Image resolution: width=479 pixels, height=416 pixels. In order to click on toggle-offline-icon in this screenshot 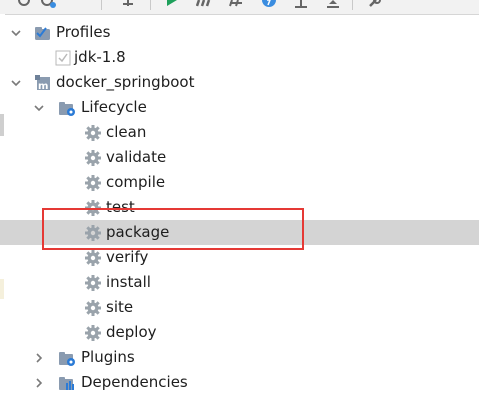, I will do `click(237, 5)`.